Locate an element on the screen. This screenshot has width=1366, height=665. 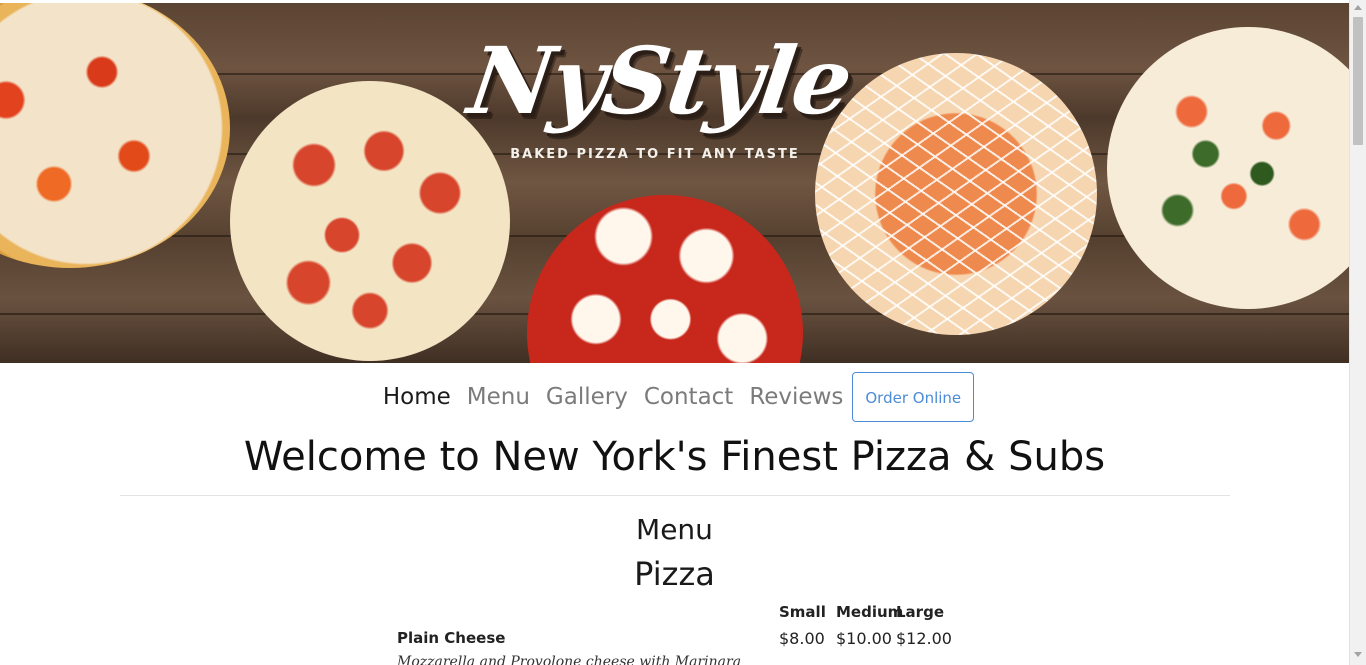
price-small: $8.00 is located at coordinates (802, 638).